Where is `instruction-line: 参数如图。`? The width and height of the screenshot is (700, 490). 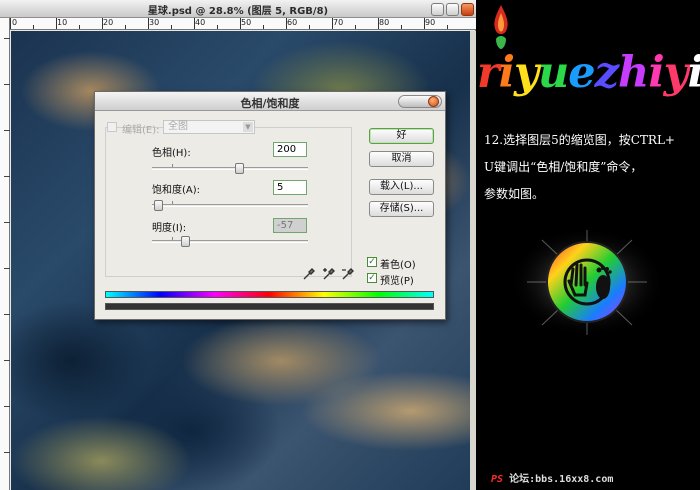
instruction-line: 参数如图。 is located at coordinates (514, 194).